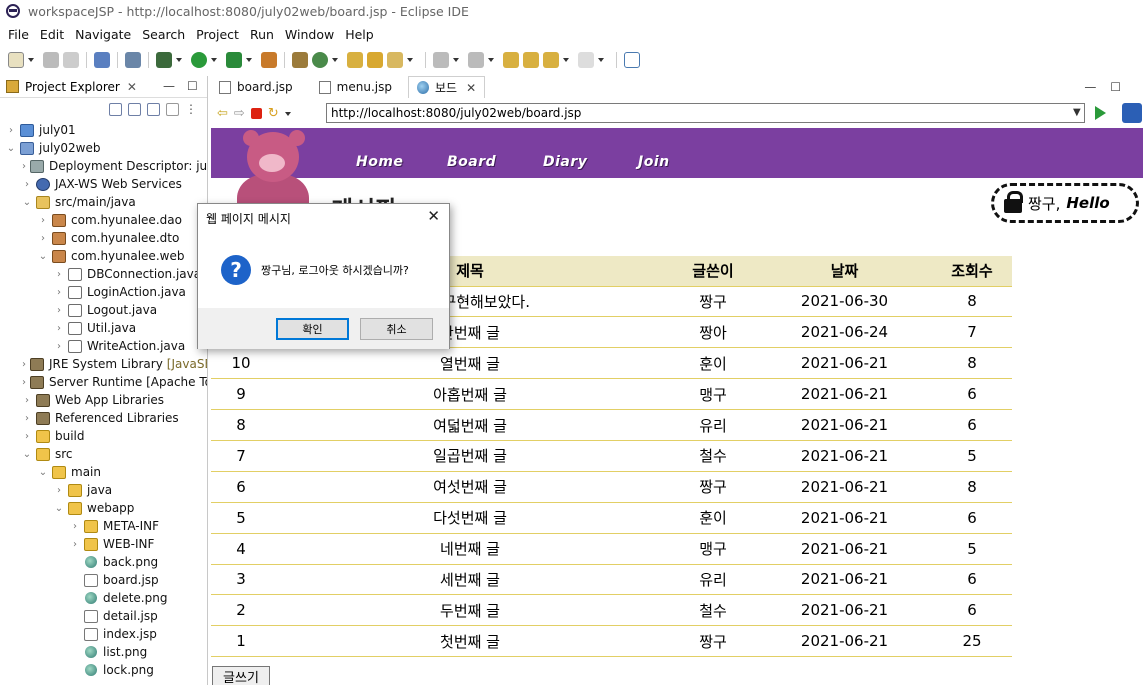  I want to click on menu-edit: Edit, so click(53, 34).